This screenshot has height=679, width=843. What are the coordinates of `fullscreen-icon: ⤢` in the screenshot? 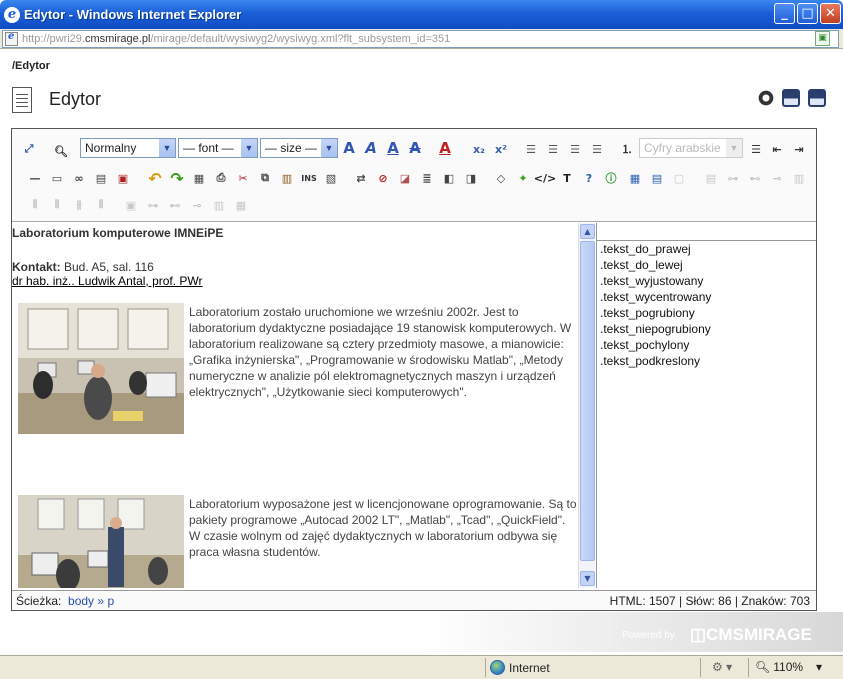 It's located at (29, 149).